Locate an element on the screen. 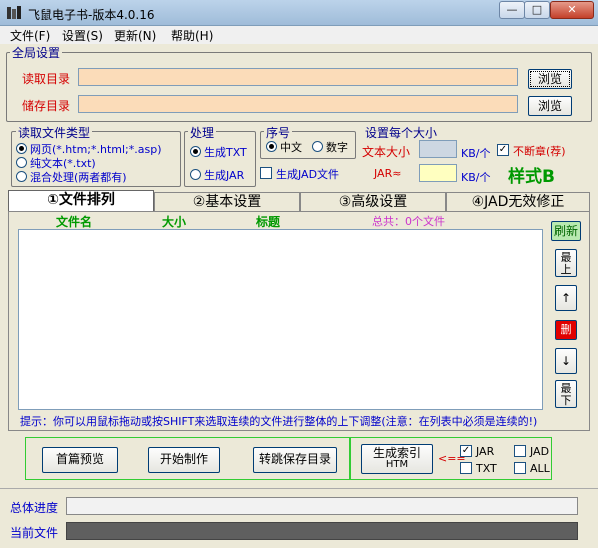 This screenshot has width=598, height=548. move-bottom-button: 最下 is located at coordinates (566, 394).